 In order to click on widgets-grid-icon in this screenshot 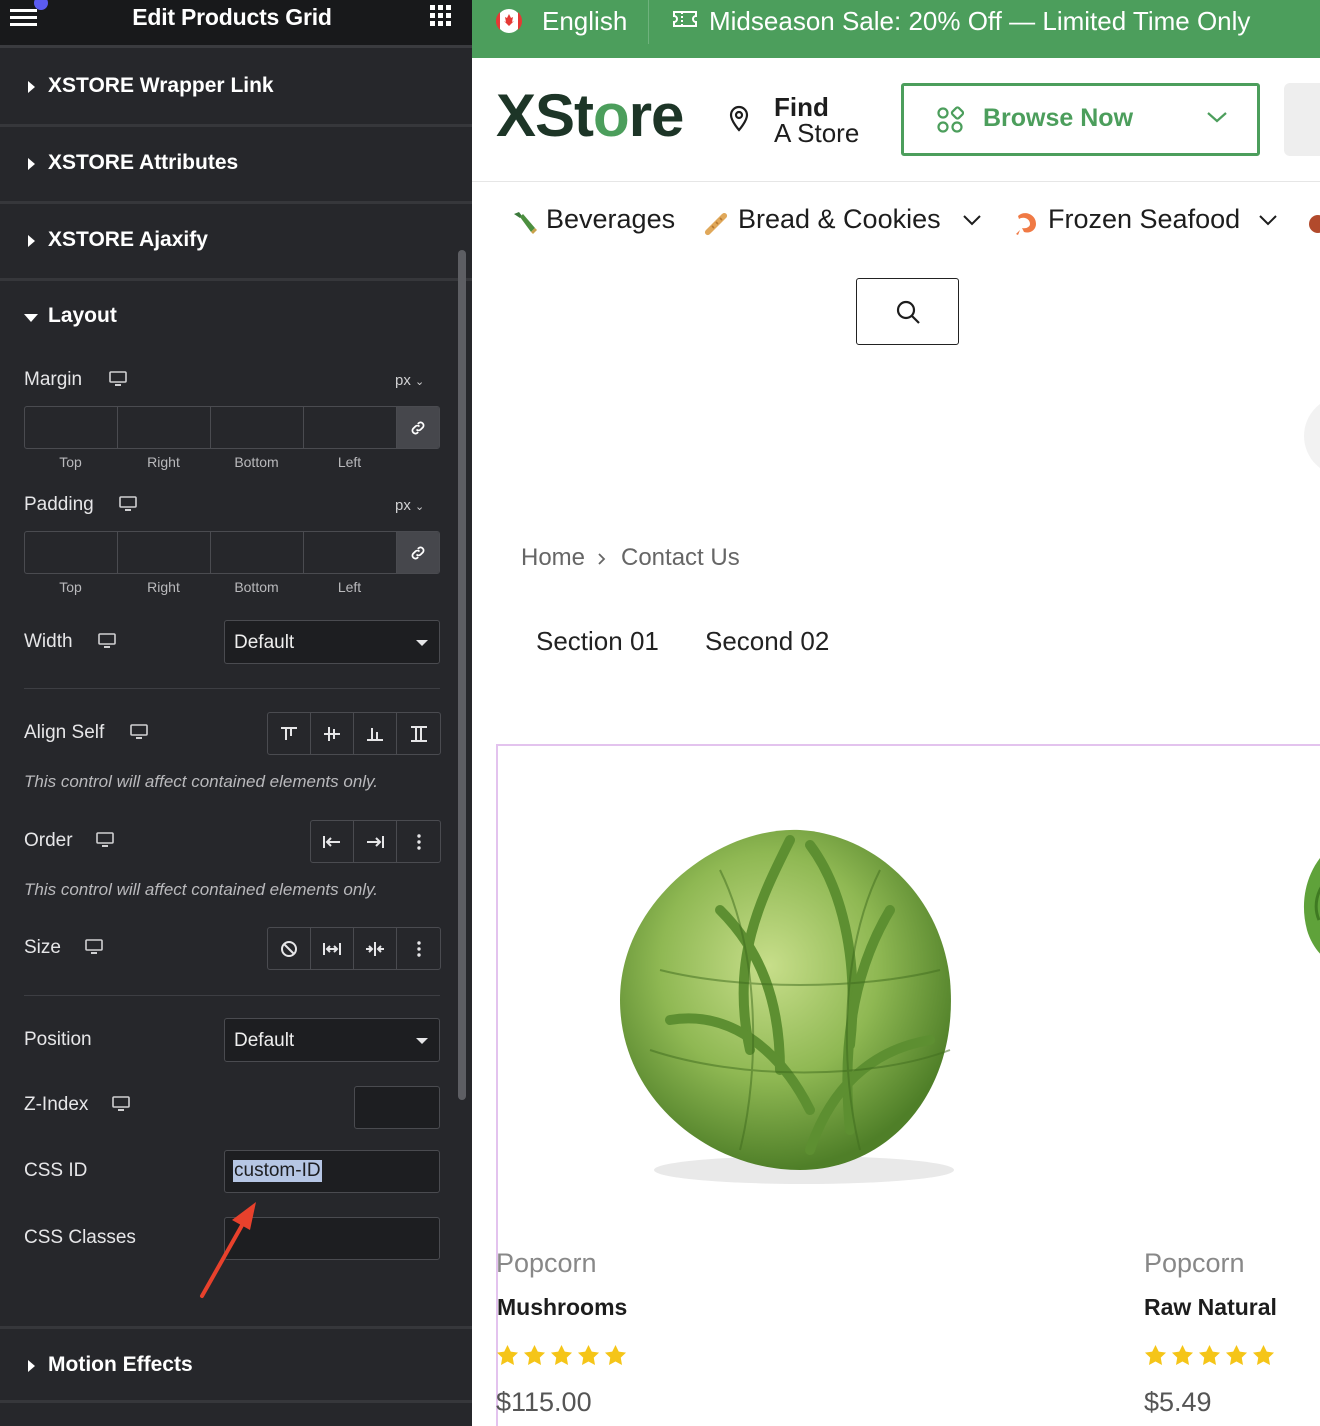, I will do `click(441, 16)`.